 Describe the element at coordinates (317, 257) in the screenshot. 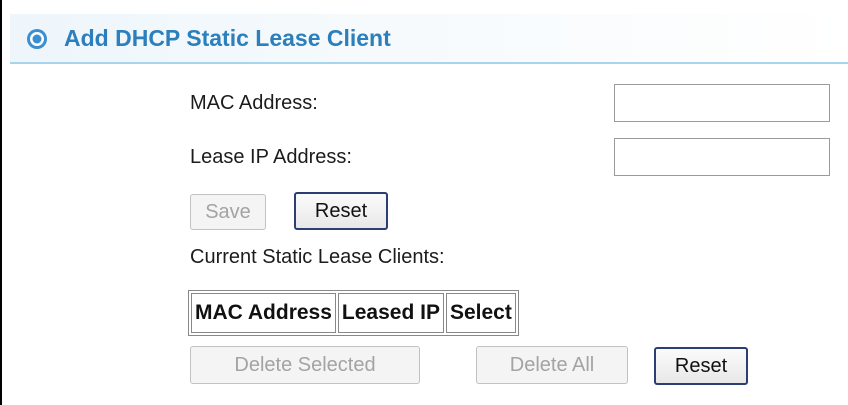

I see `current-clients-label: Current Static Lease Clients:` at that location.